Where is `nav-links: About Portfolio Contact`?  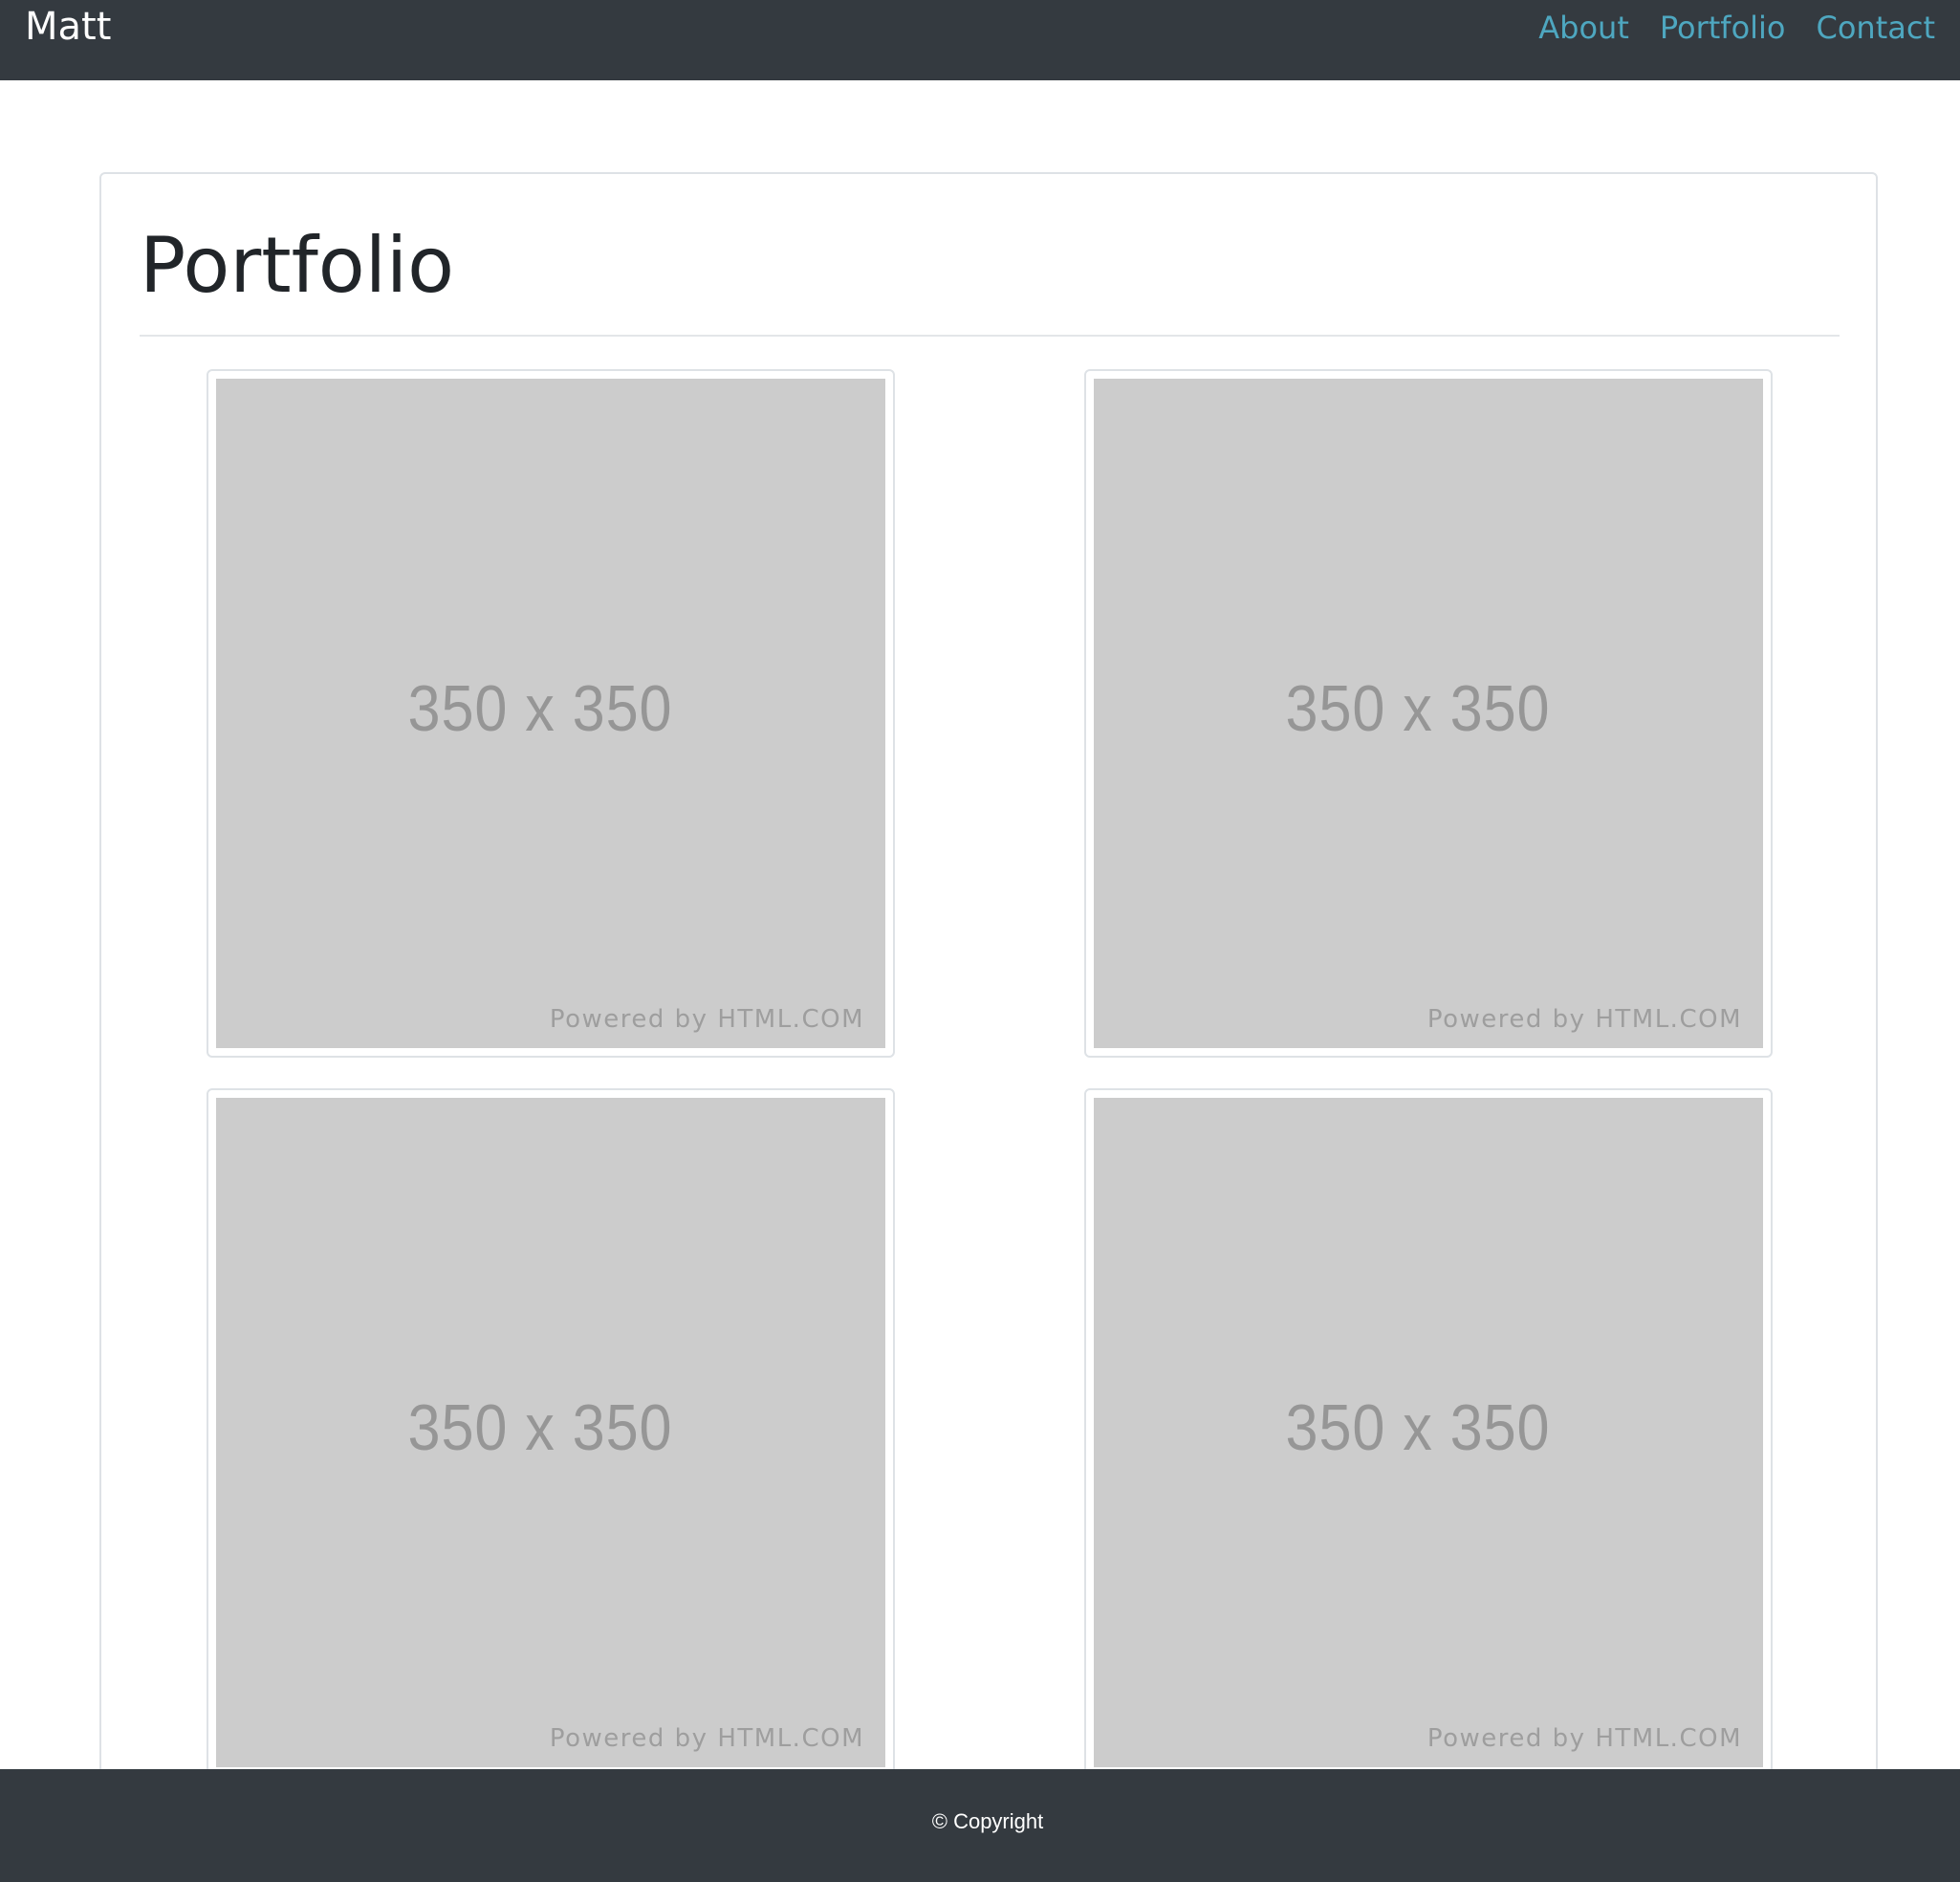 nav-links: About Portfolio Contact is located at coordinates (1736, 28).